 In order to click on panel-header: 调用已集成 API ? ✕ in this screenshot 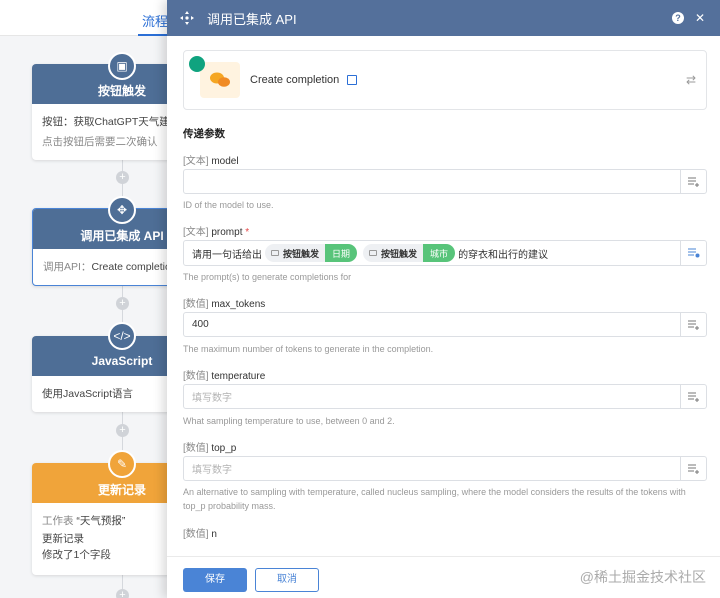, I will do `click(443, 18)`.